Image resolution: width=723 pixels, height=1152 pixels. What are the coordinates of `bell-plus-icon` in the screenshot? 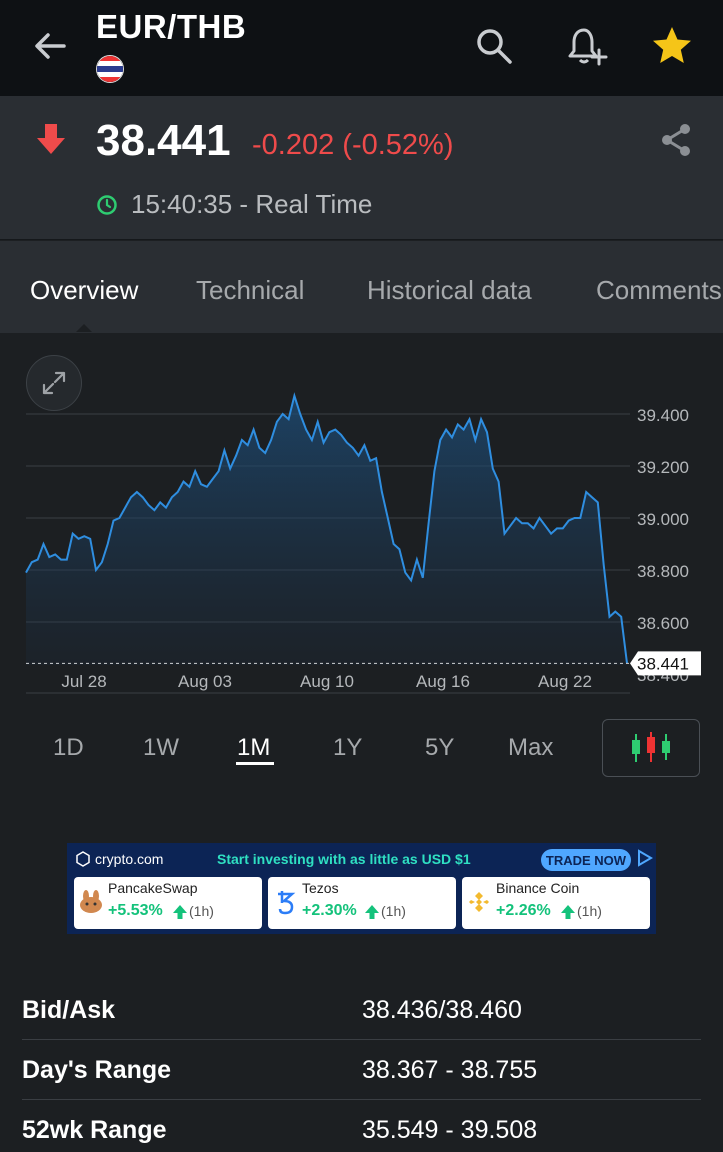 It's located at (588, 47).